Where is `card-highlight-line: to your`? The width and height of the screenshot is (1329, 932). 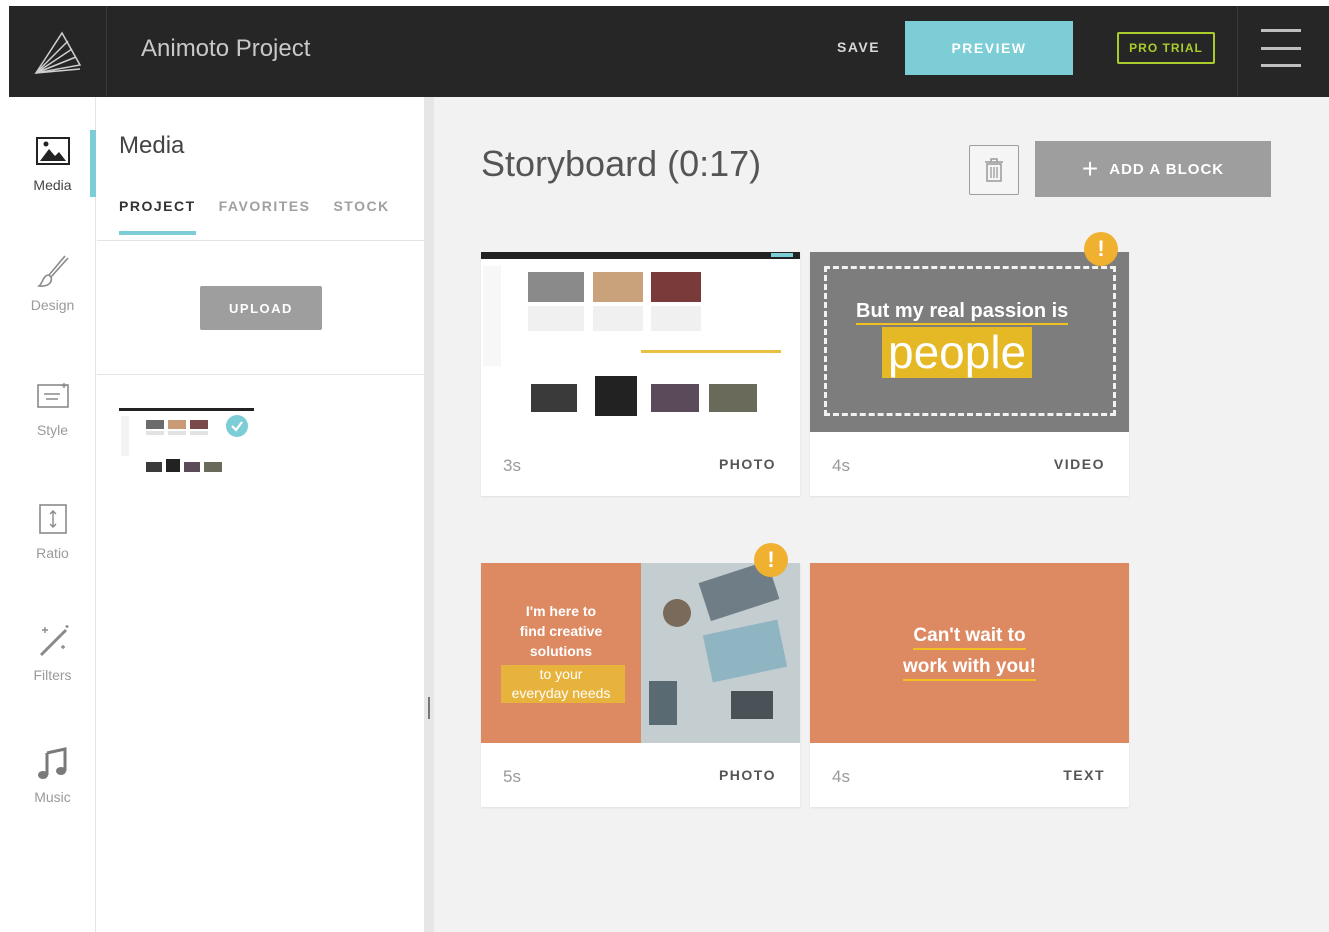 card-highlight-line: to your is located at coordinates (561, 674).